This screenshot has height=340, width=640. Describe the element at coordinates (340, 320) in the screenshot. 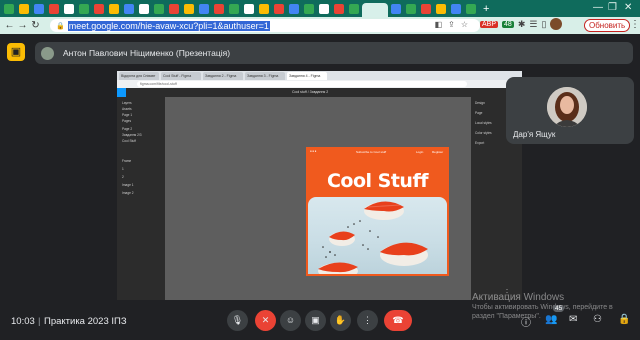

I see `raise-hand-button: ✋` at that location.